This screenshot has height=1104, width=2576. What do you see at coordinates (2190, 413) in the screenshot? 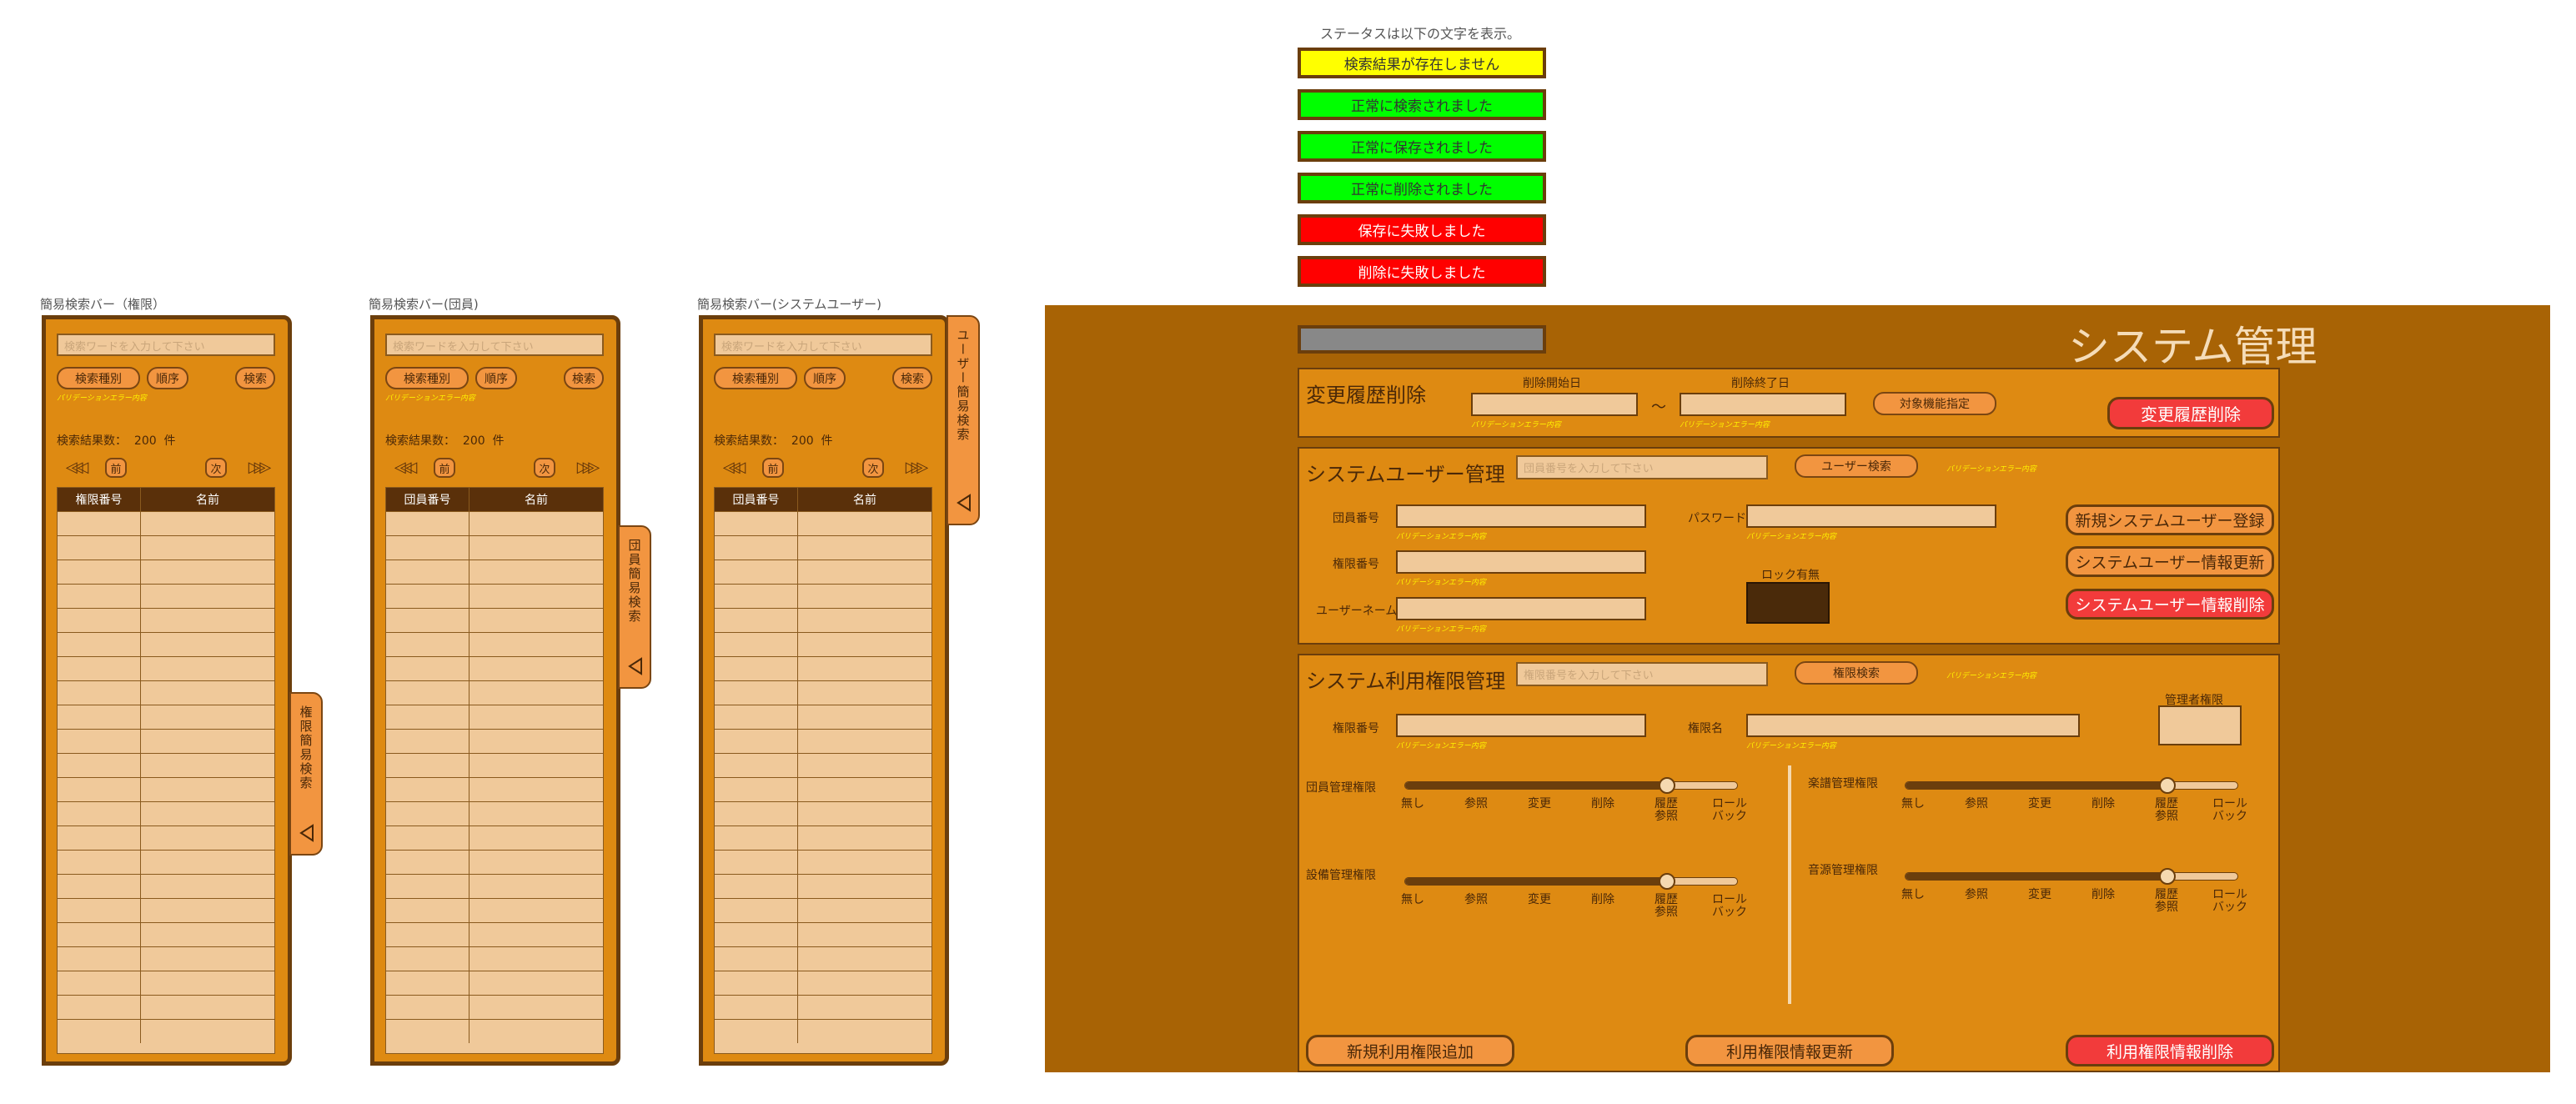
I see `history-delete-button: 変更履歴削除` at bounding box center [2190, 413].